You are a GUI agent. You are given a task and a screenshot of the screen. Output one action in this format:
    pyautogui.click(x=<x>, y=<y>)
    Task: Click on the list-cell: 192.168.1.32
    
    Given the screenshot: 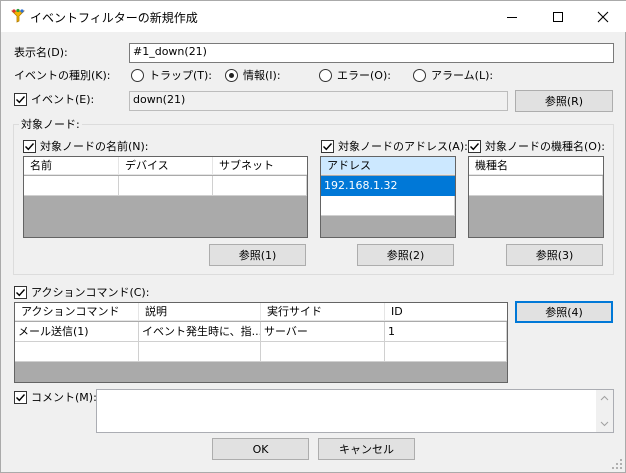 What is the action you would take?
    pyautogui.click(x=361, y=185)
    